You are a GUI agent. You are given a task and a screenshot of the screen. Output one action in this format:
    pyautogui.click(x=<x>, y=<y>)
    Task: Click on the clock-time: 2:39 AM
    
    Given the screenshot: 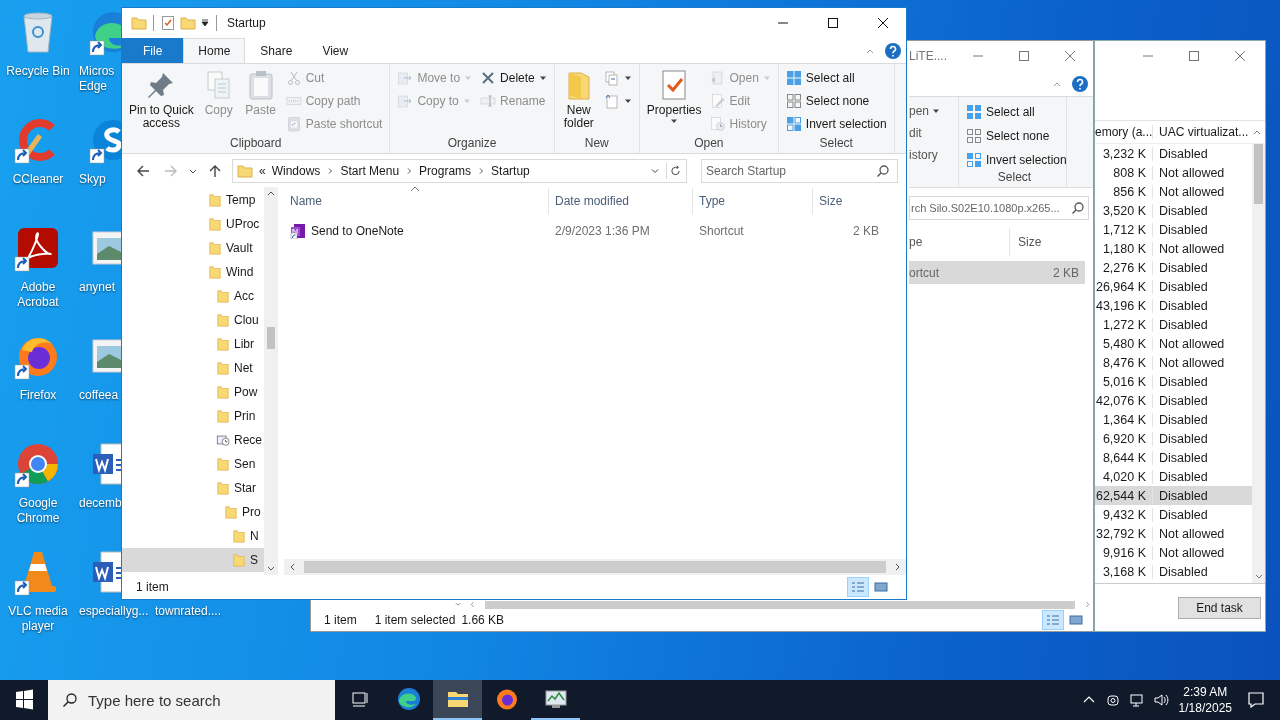 What is the action you would take?
    pyautogui.click(x=1205, y=692)
    